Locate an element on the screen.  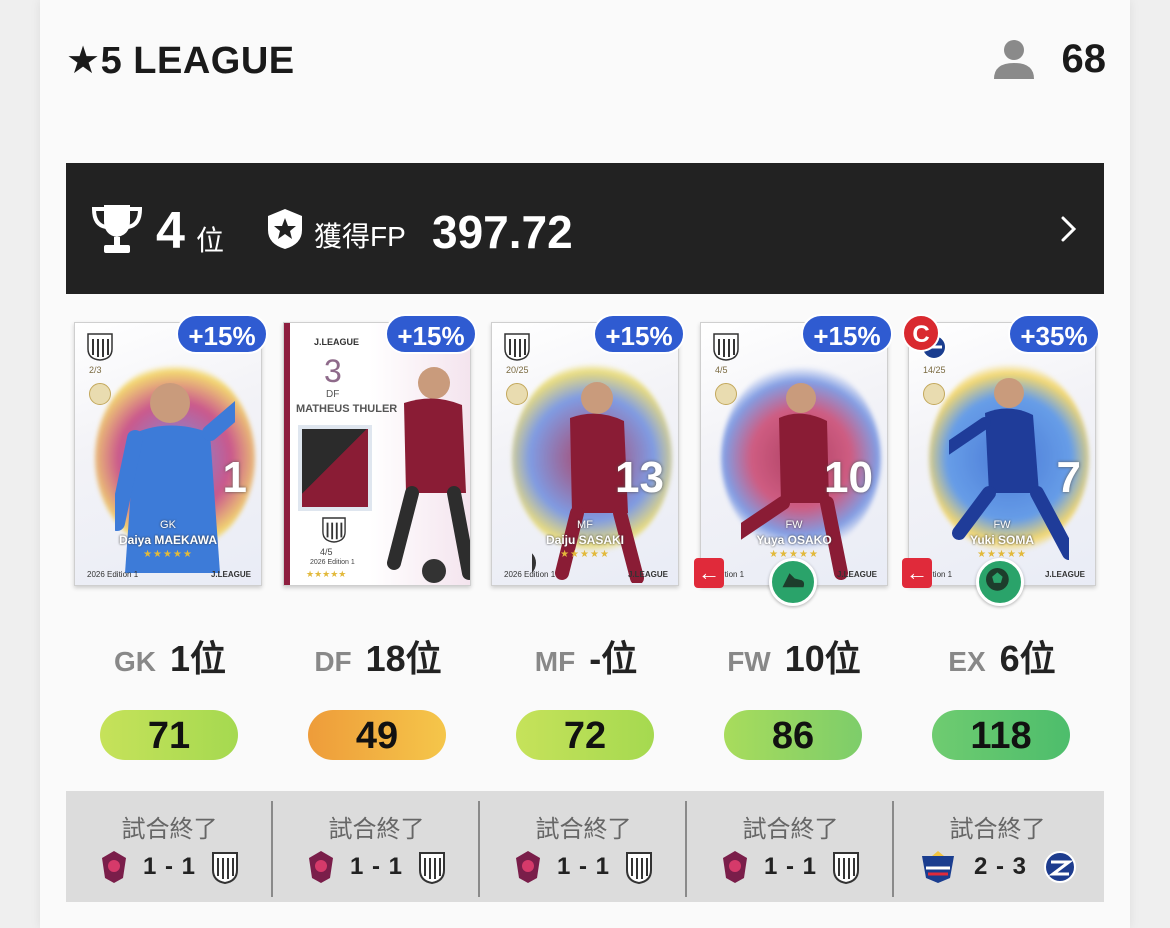
position-rank: -位 is located at coordinates (613, 658).